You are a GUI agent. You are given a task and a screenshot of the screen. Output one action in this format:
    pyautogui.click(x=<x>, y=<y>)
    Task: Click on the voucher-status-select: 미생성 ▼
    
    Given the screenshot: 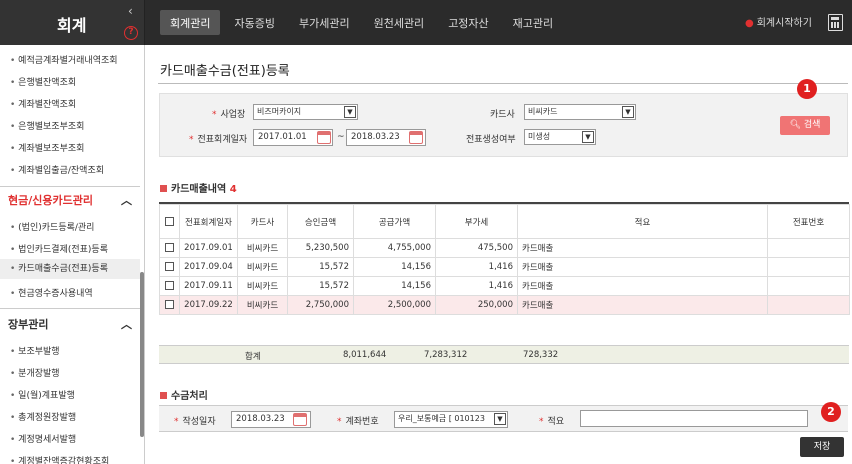 What is the action you would take?
    pyautogui.click(x=560, y=137)
    